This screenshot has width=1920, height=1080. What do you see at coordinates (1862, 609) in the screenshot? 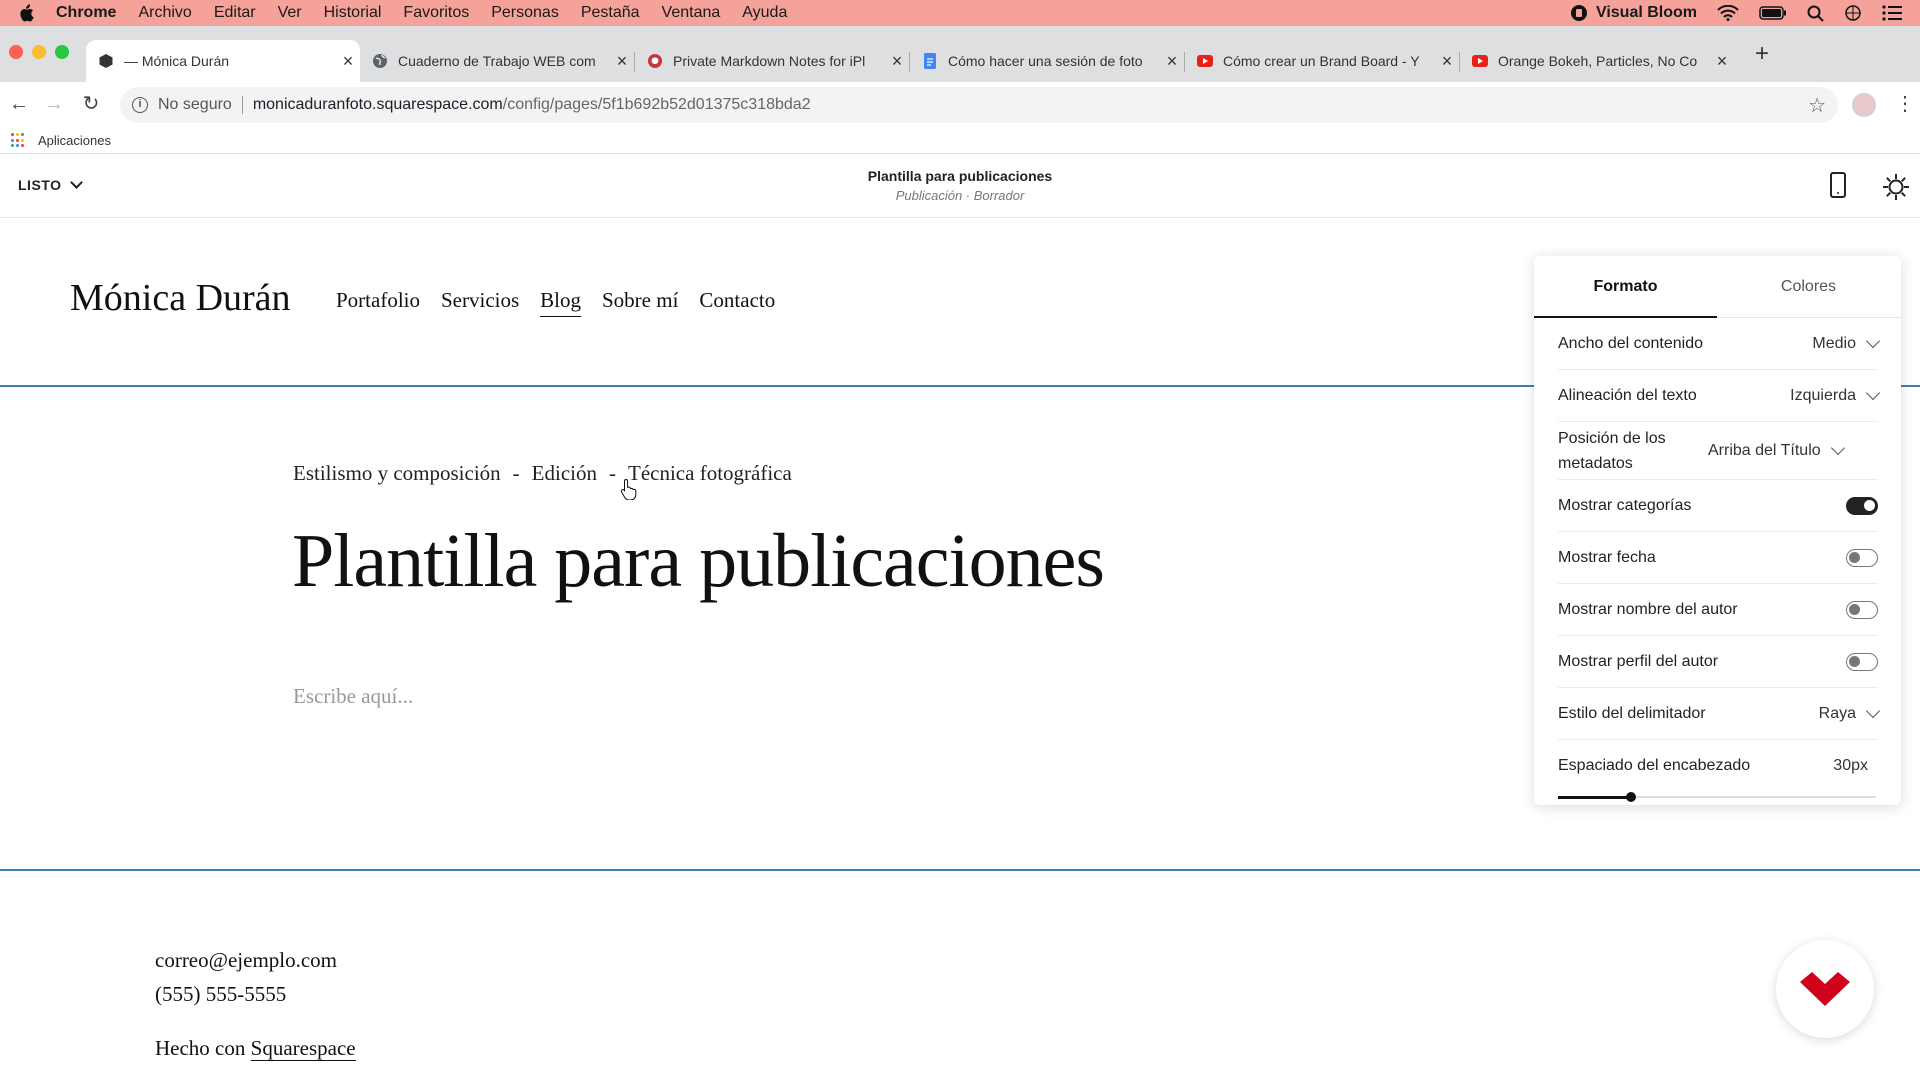
I see `show-author-name-toggle` at bounding box center [1862, 609].